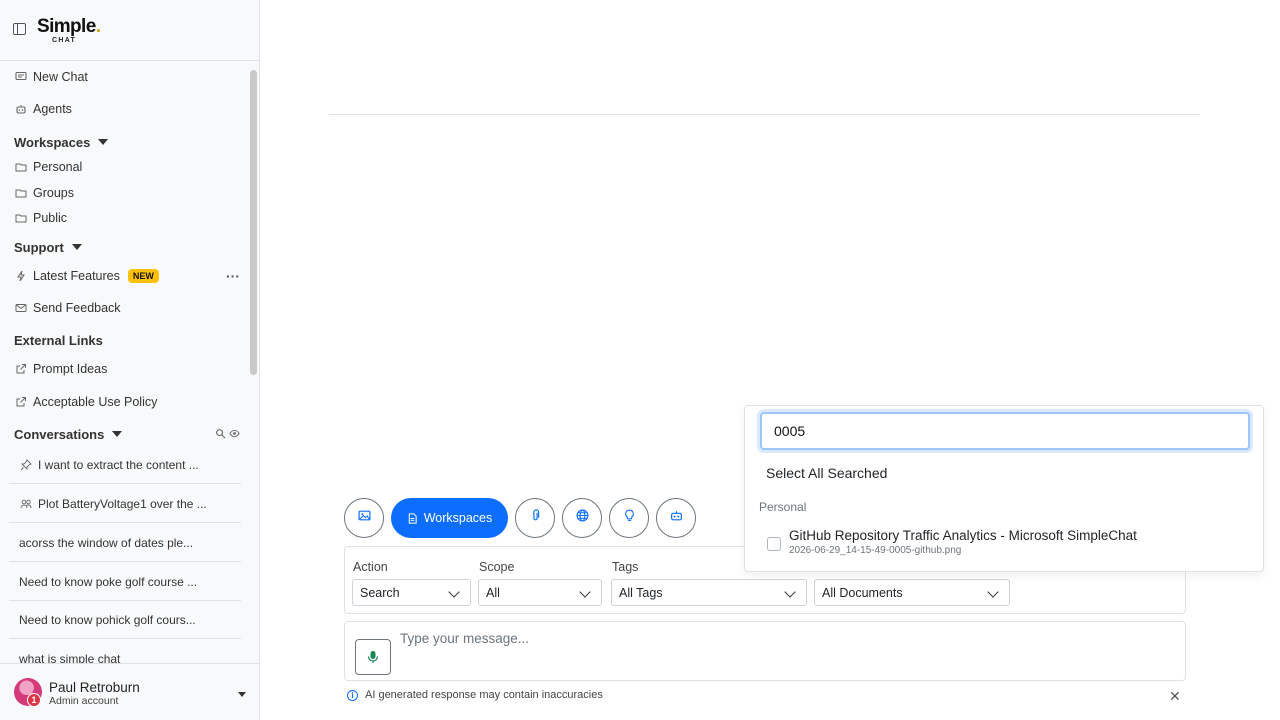 This screenshot has height=720, width=1280. I want to click on sidebar-item-label: Prompt Ideas, so click(70, 369).